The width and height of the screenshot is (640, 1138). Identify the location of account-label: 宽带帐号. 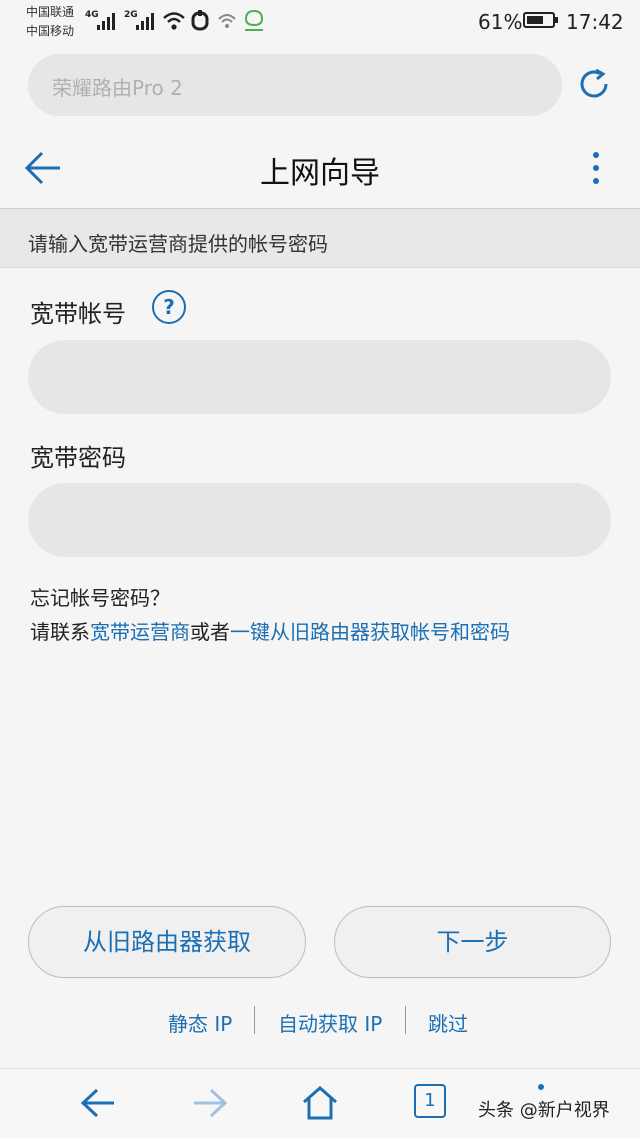
(78, 314).